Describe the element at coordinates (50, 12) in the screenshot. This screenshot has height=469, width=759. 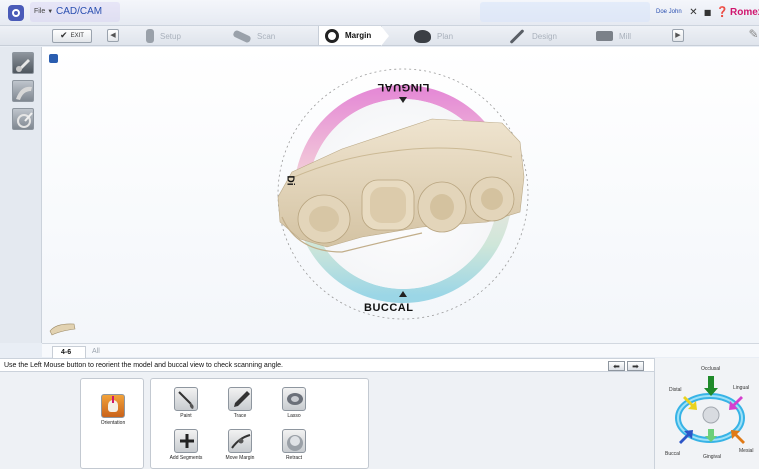
I see `chevron-down-icon: ▼` at that location.